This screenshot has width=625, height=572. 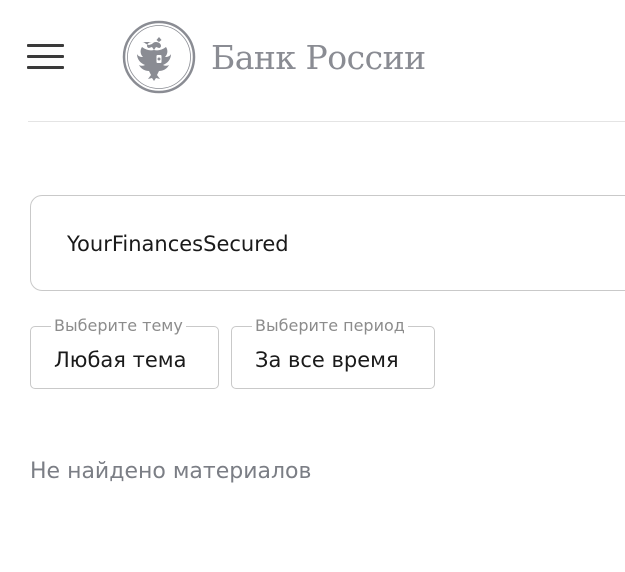 I want to click on bank-logo: Банк России, so click(x=274, y=57).